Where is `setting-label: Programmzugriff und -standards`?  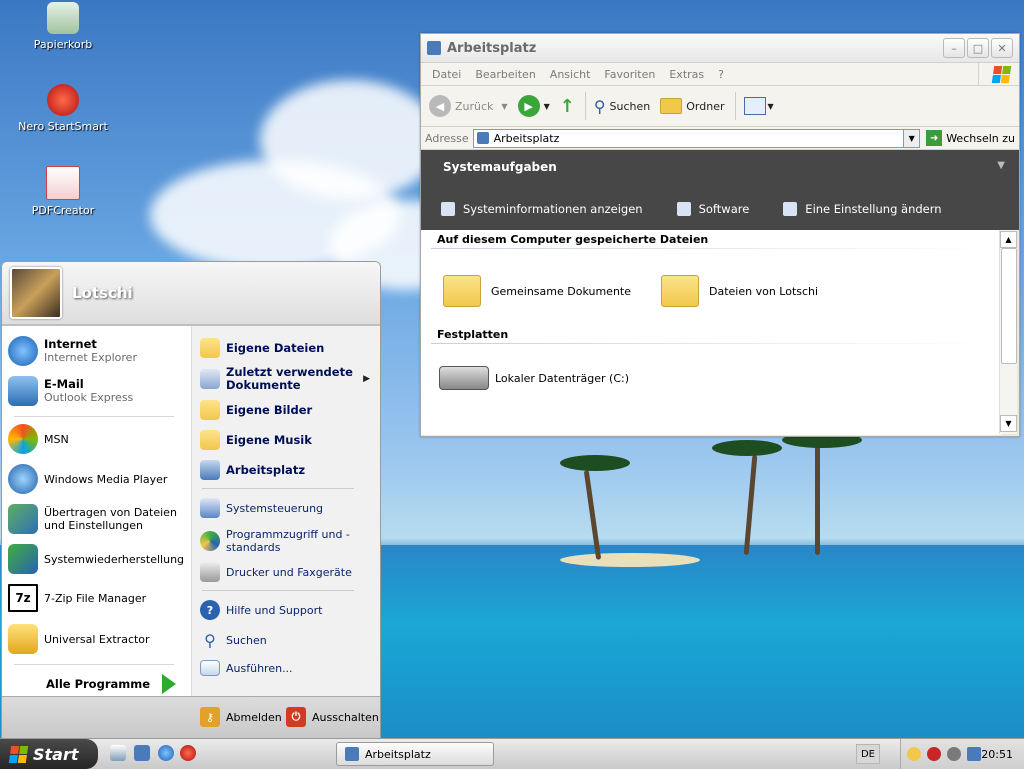 setting-label: Programmzugriff und -standards is located at coordinates (288, 541).